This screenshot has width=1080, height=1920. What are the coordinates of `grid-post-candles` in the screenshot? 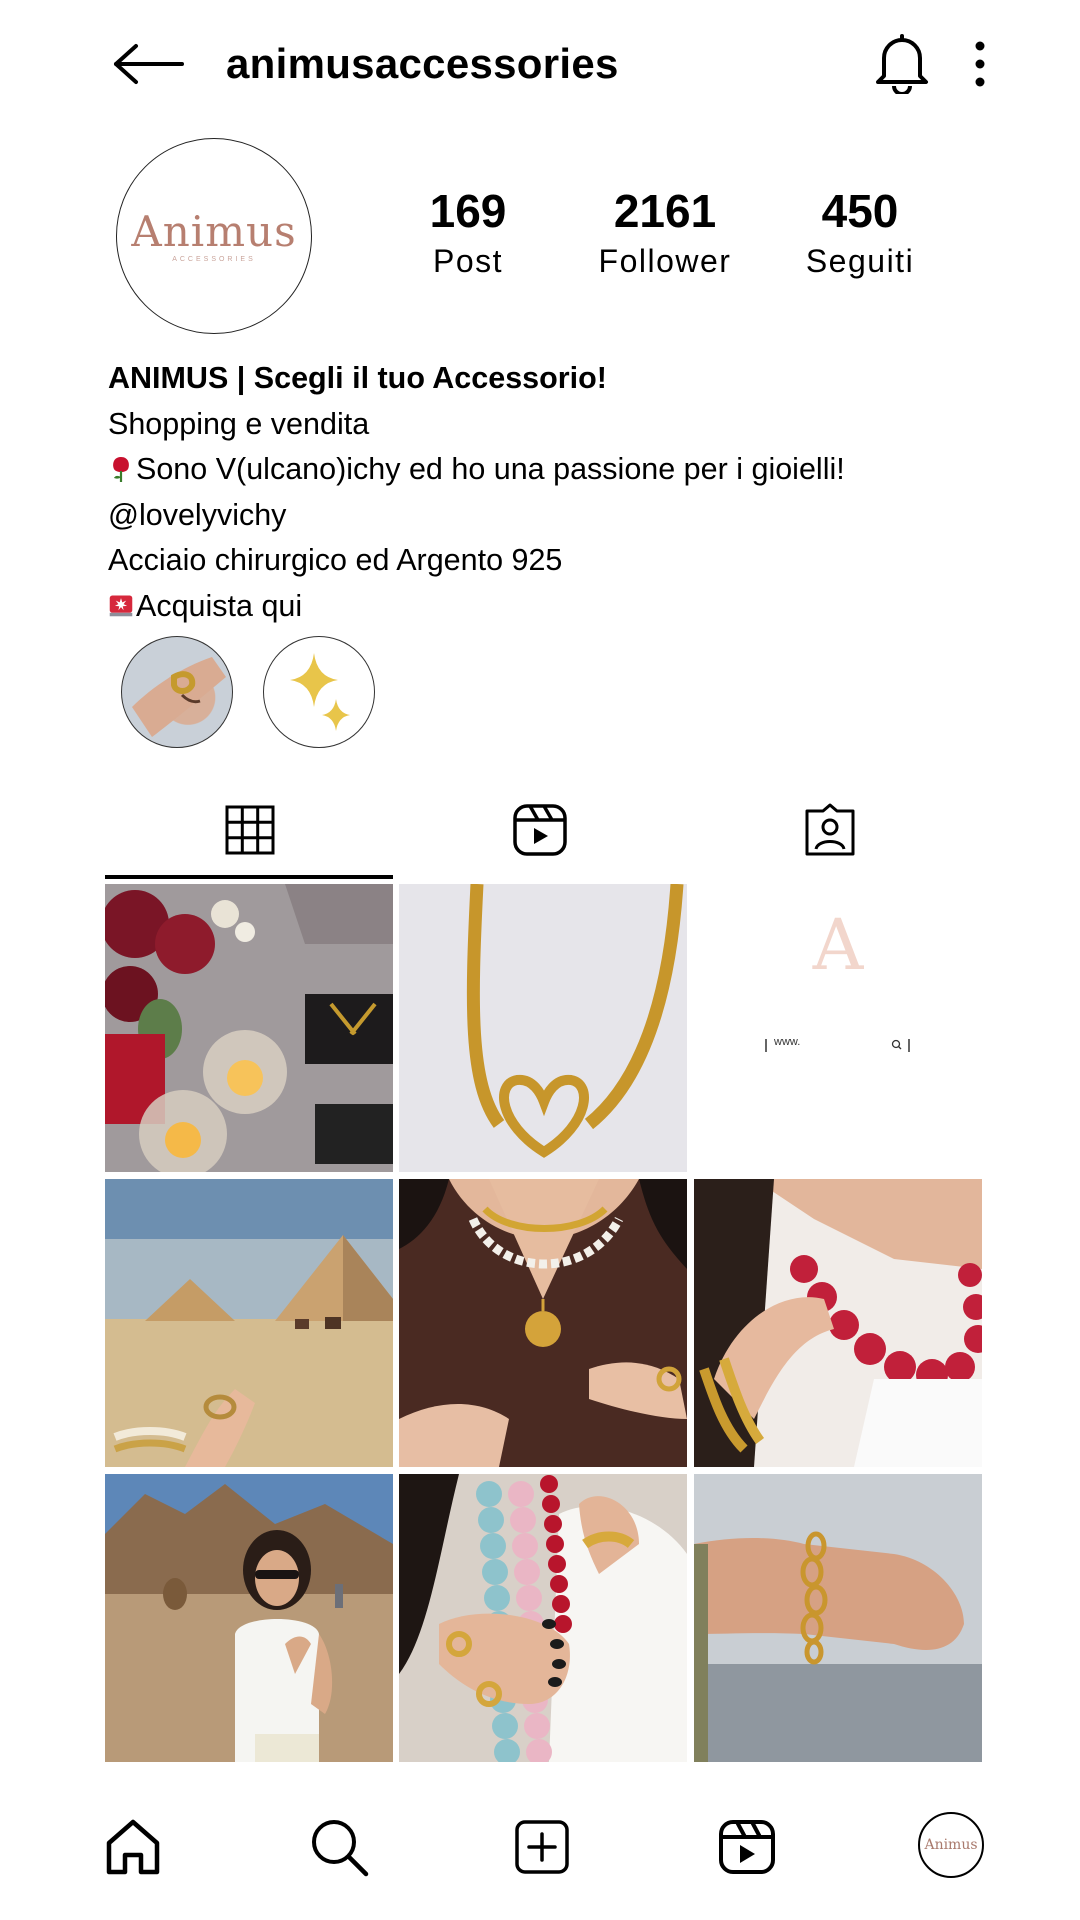 It's located at (249, 1028).